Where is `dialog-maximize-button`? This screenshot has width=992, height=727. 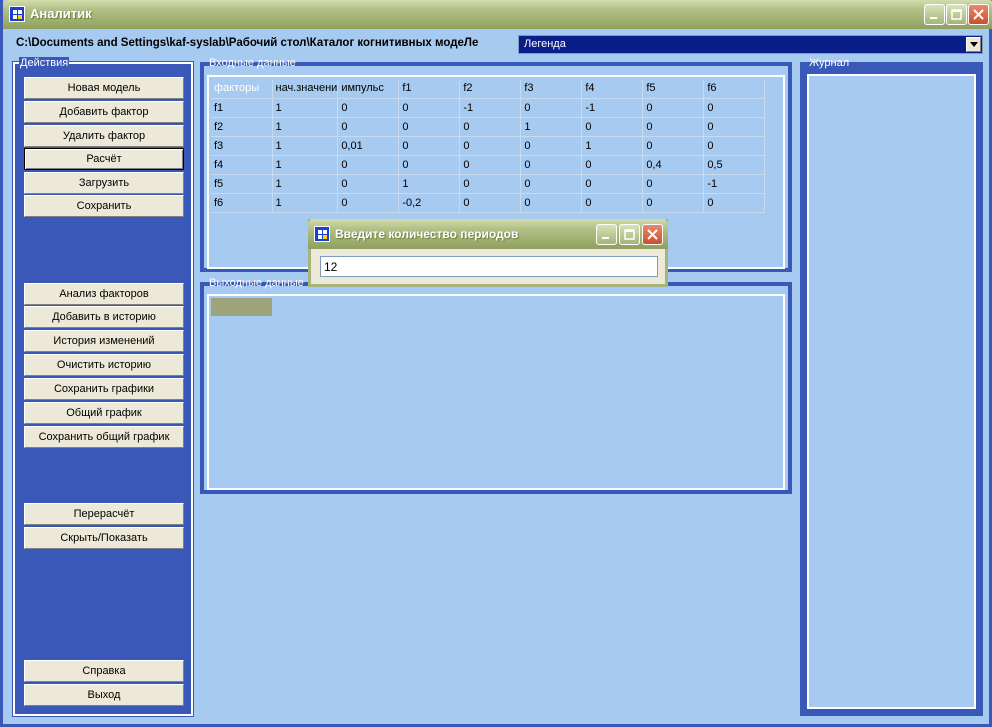 dialog-maximize-button is located at coordinates (629, 234).